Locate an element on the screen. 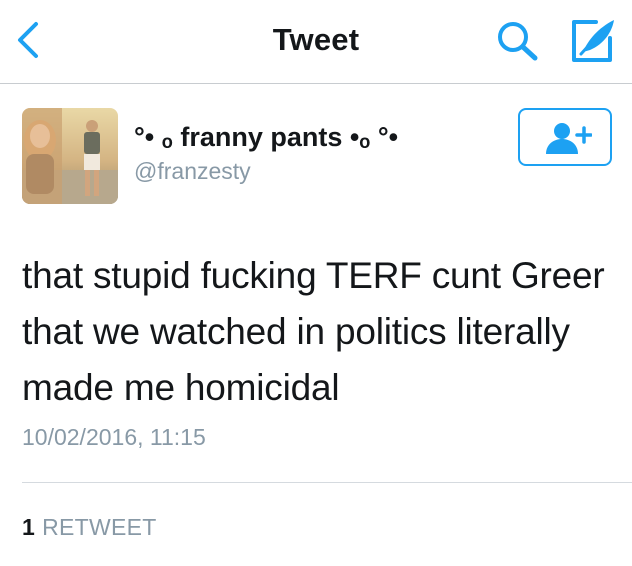 The width and height of the screenshot is (632, 566). compose-tweet-icon is located at coordinates (592, 40).